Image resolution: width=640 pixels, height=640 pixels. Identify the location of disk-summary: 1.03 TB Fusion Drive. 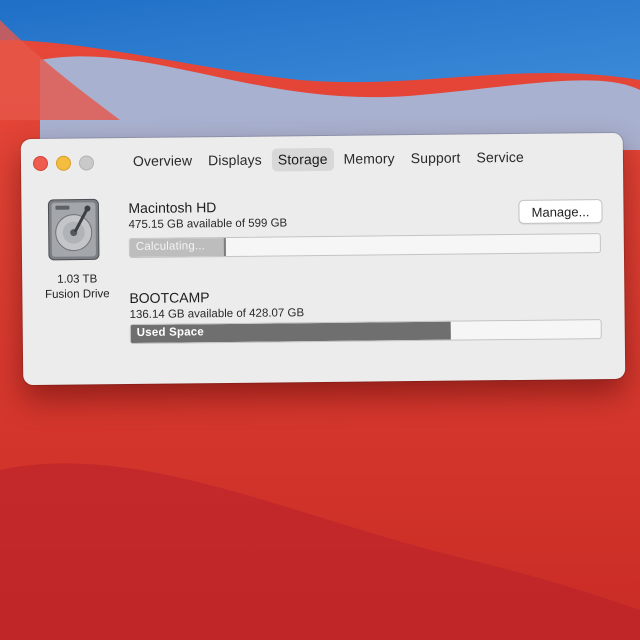
(77, 287).